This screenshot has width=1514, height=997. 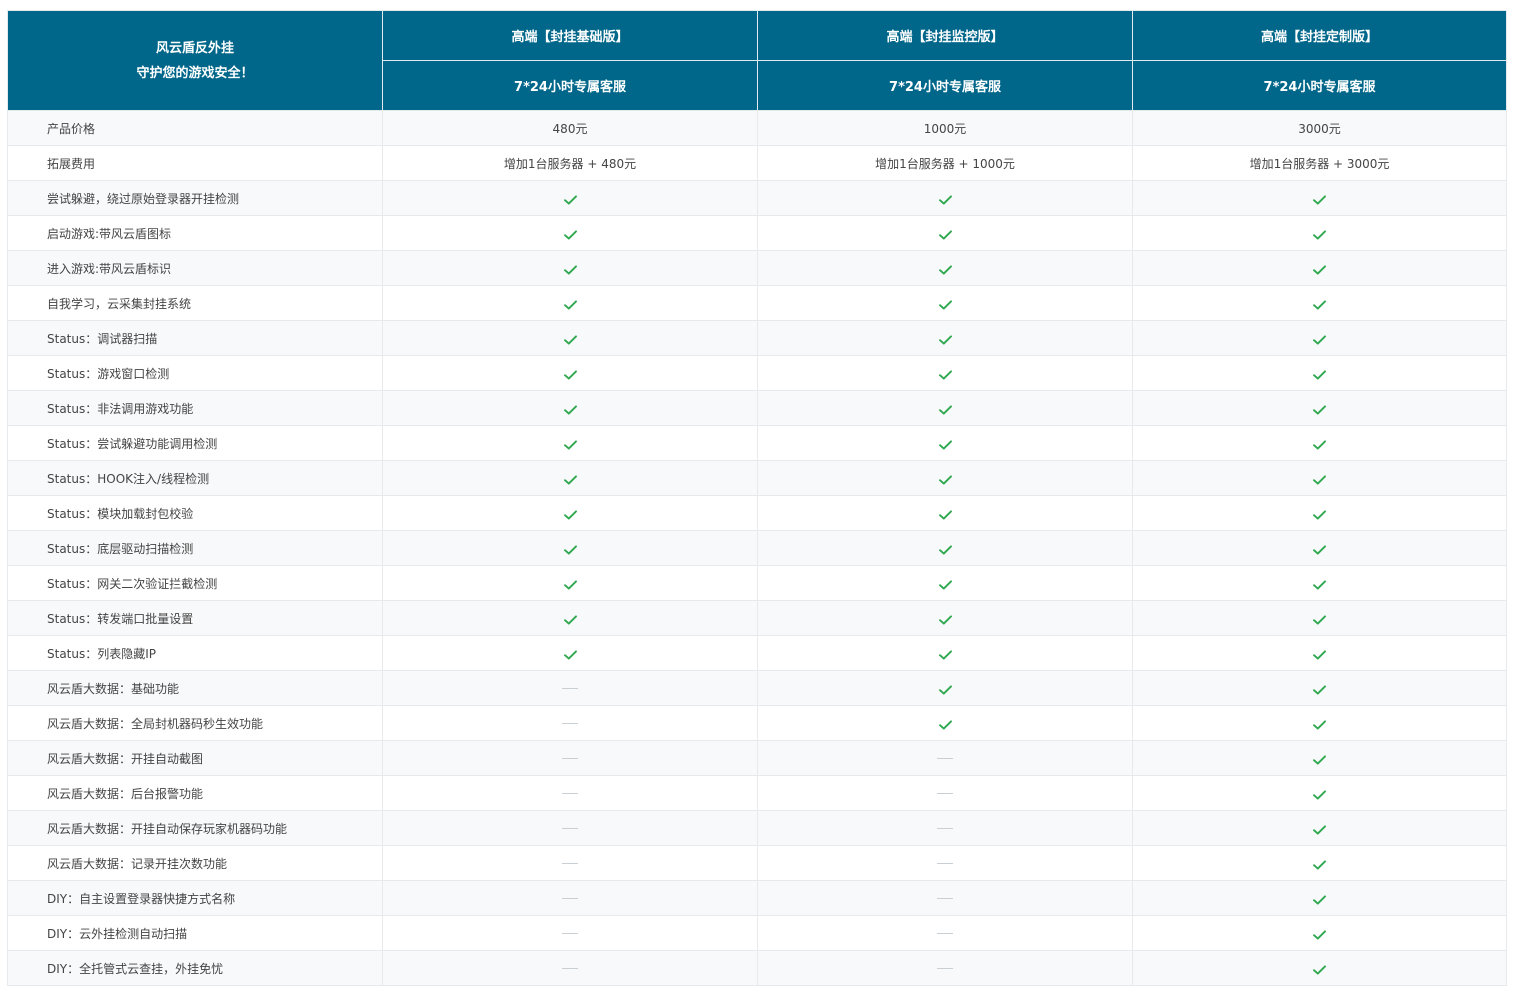 I want to click on feature-label: 自我学习，云采集封挂系统, so click(x=195, y=303).